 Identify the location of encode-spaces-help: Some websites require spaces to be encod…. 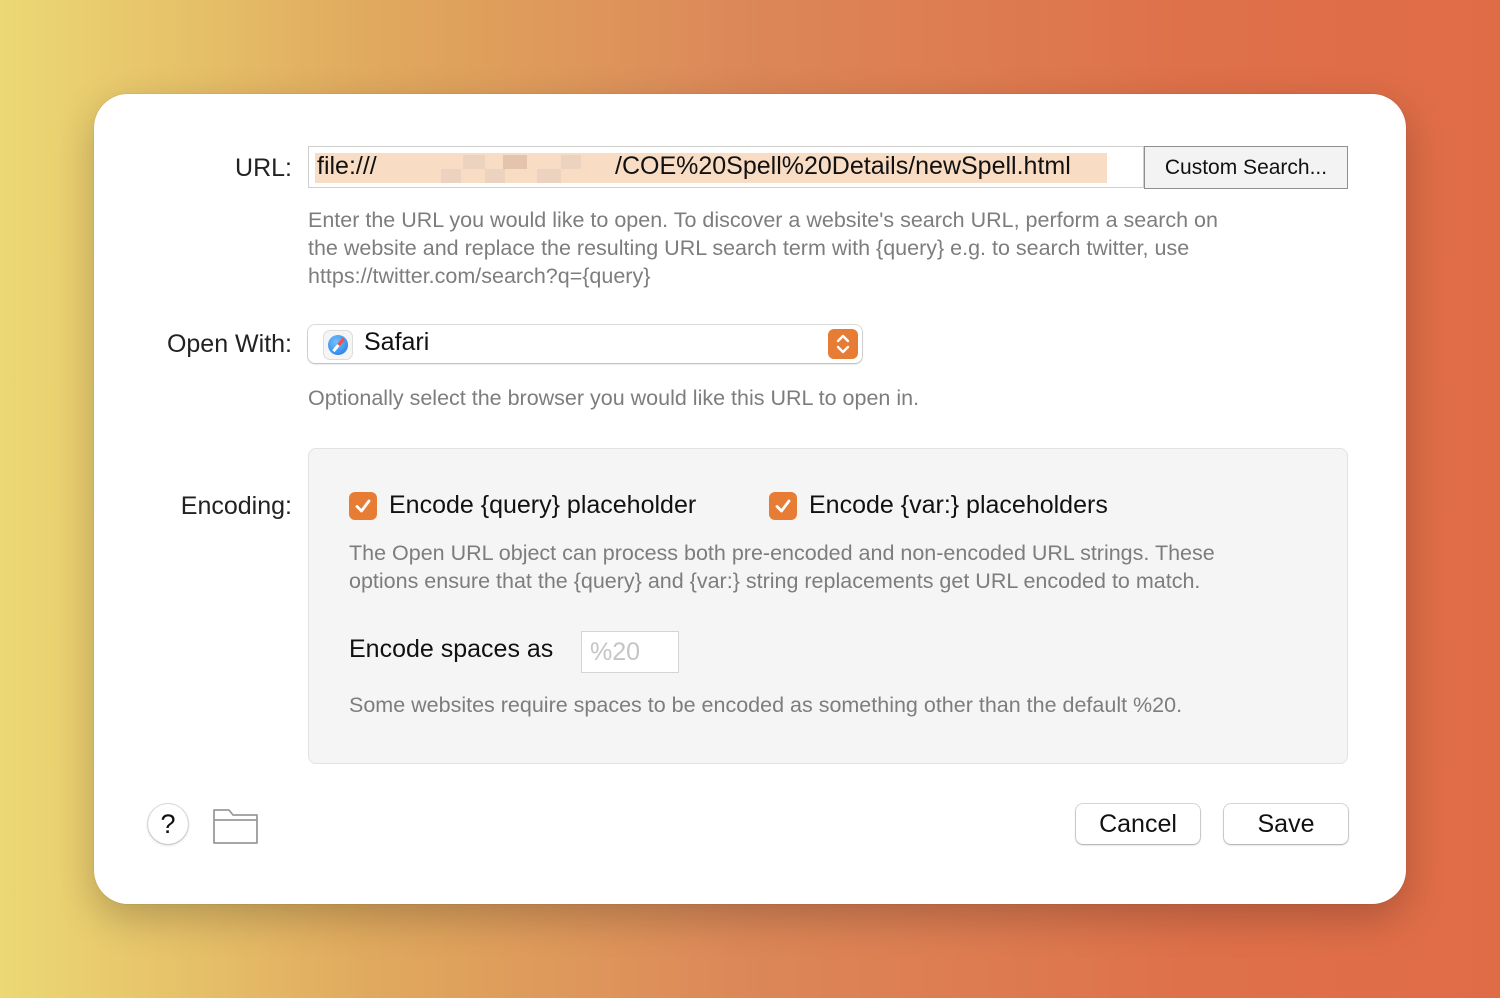
(766, 705).